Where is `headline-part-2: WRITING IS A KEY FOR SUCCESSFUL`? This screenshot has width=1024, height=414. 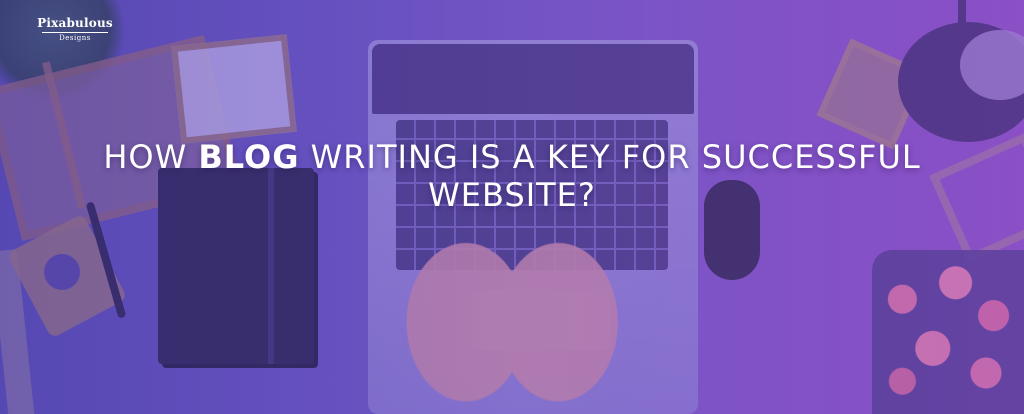
headline-part-2: WRITING IS A KEY FOR SUCCESSFUL is located at coordinates (610, 157).